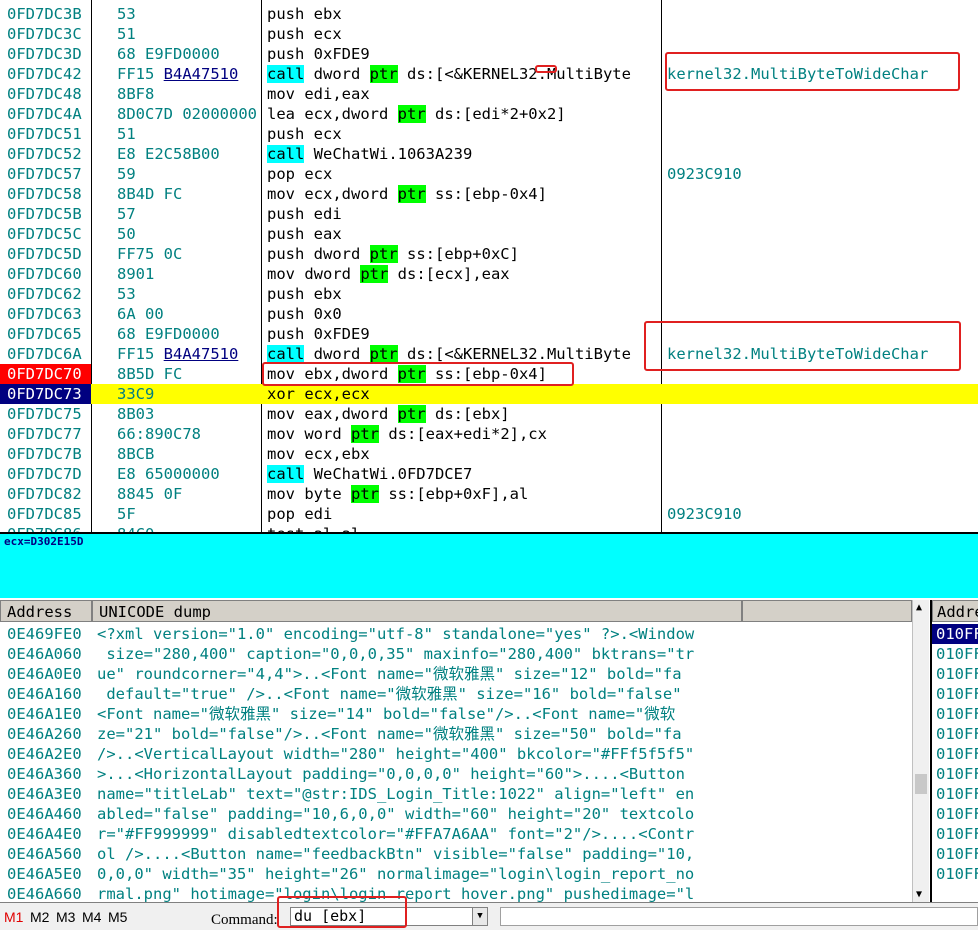  Describe the element at coordinates (463, 314) in the screenshot. I see `disasm-instruction: push 0x0` at that location.